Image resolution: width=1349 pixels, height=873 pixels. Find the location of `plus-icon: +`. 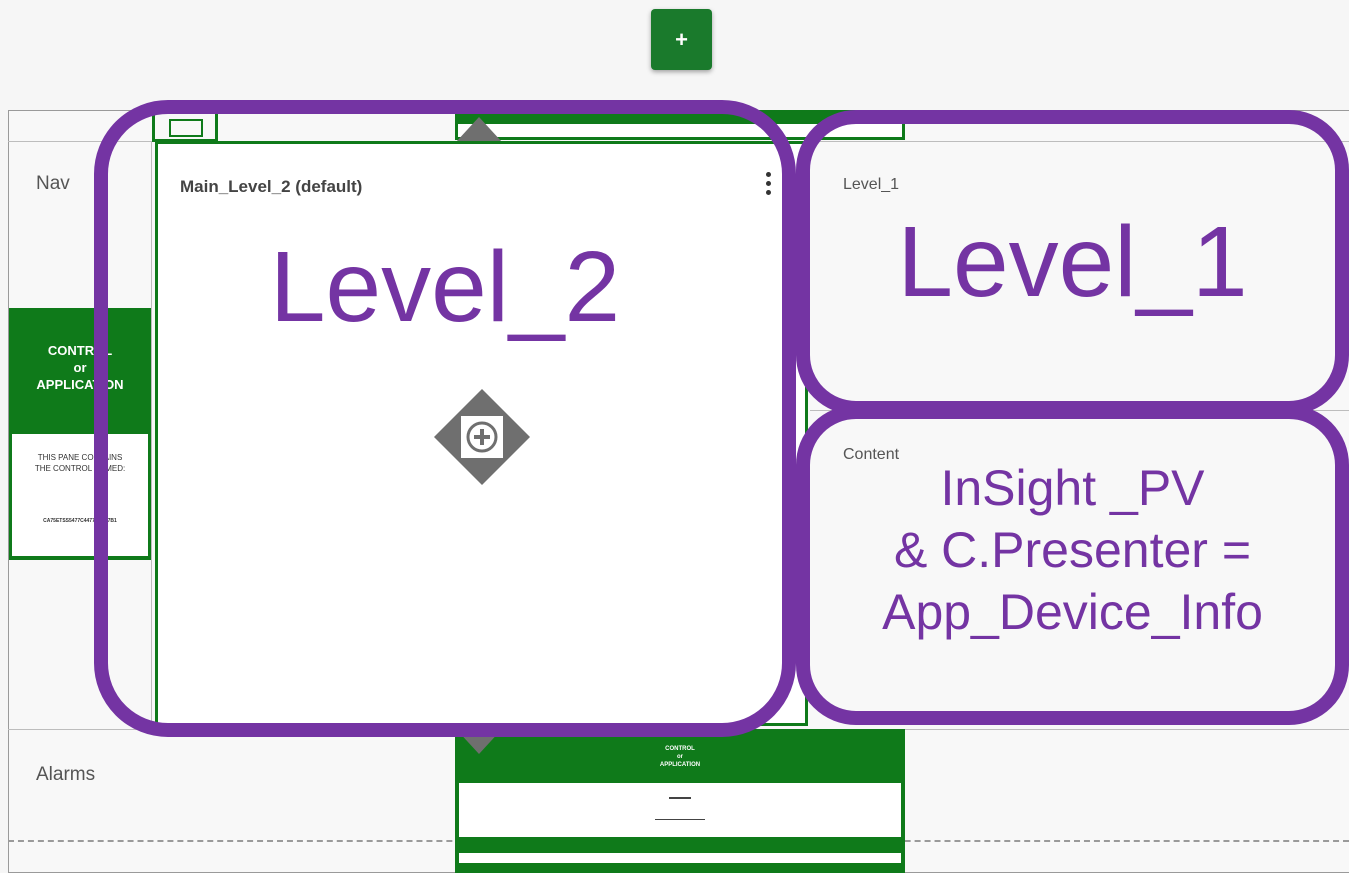

plus-icon: + is located at coordinates (681, 39).